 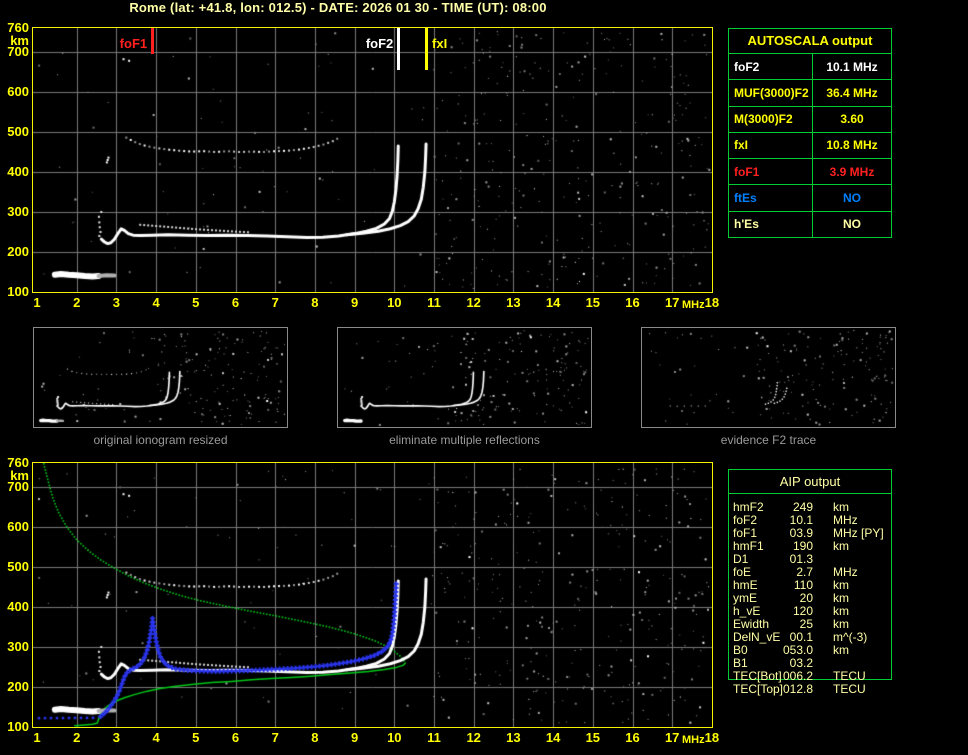 What do you see at coordinates (872, 533) in the screenshot?
I see `param-note: [PY]` at bounding box center [872, 533].